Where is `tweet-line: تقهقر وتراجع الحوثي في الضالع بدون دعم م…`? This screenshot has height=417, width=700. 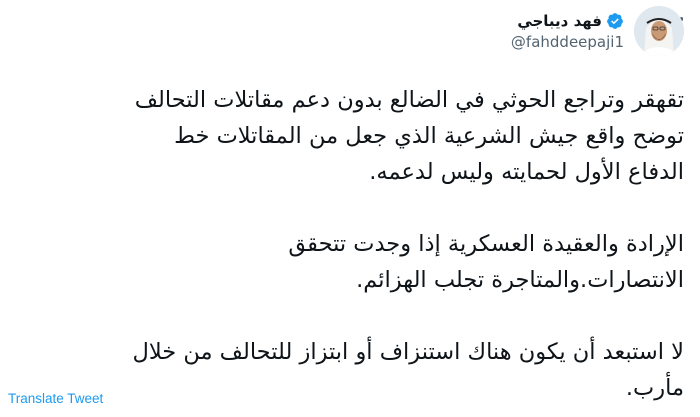
tweet-line: تقهقر وتراجع الحوثي في الضالع بدون دعم م… is located at coordinates (409, 100).